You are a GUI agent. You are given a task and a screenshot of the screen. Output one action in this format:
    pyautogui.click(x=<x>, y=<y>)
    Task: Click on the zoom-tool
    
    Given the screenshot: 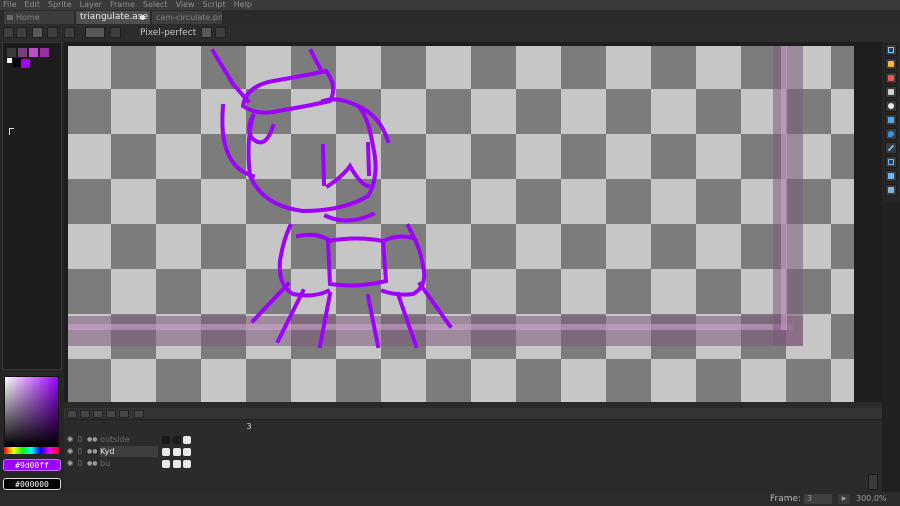 What is the action you would take?
    pyautogui.click(x=891, y=106)
    